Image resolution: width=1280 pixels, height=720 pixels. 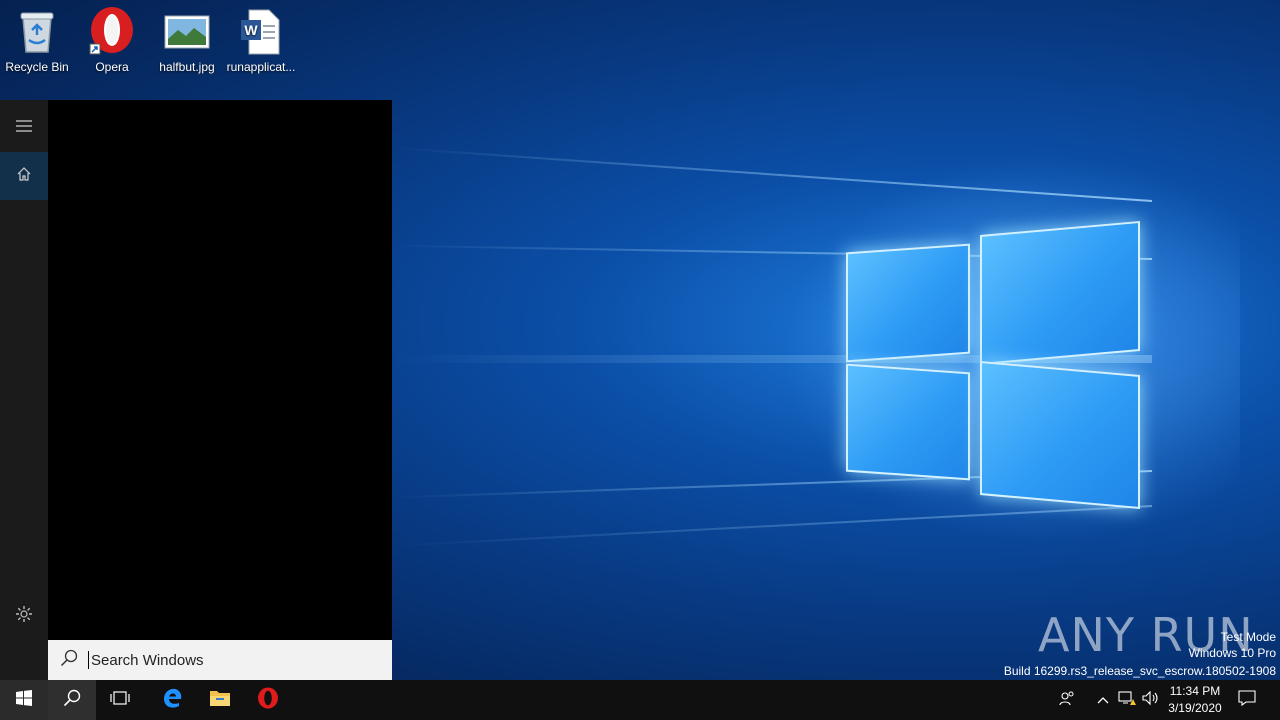 I want to click on show-hidden-icons-button, so click(x=1103, y=700).